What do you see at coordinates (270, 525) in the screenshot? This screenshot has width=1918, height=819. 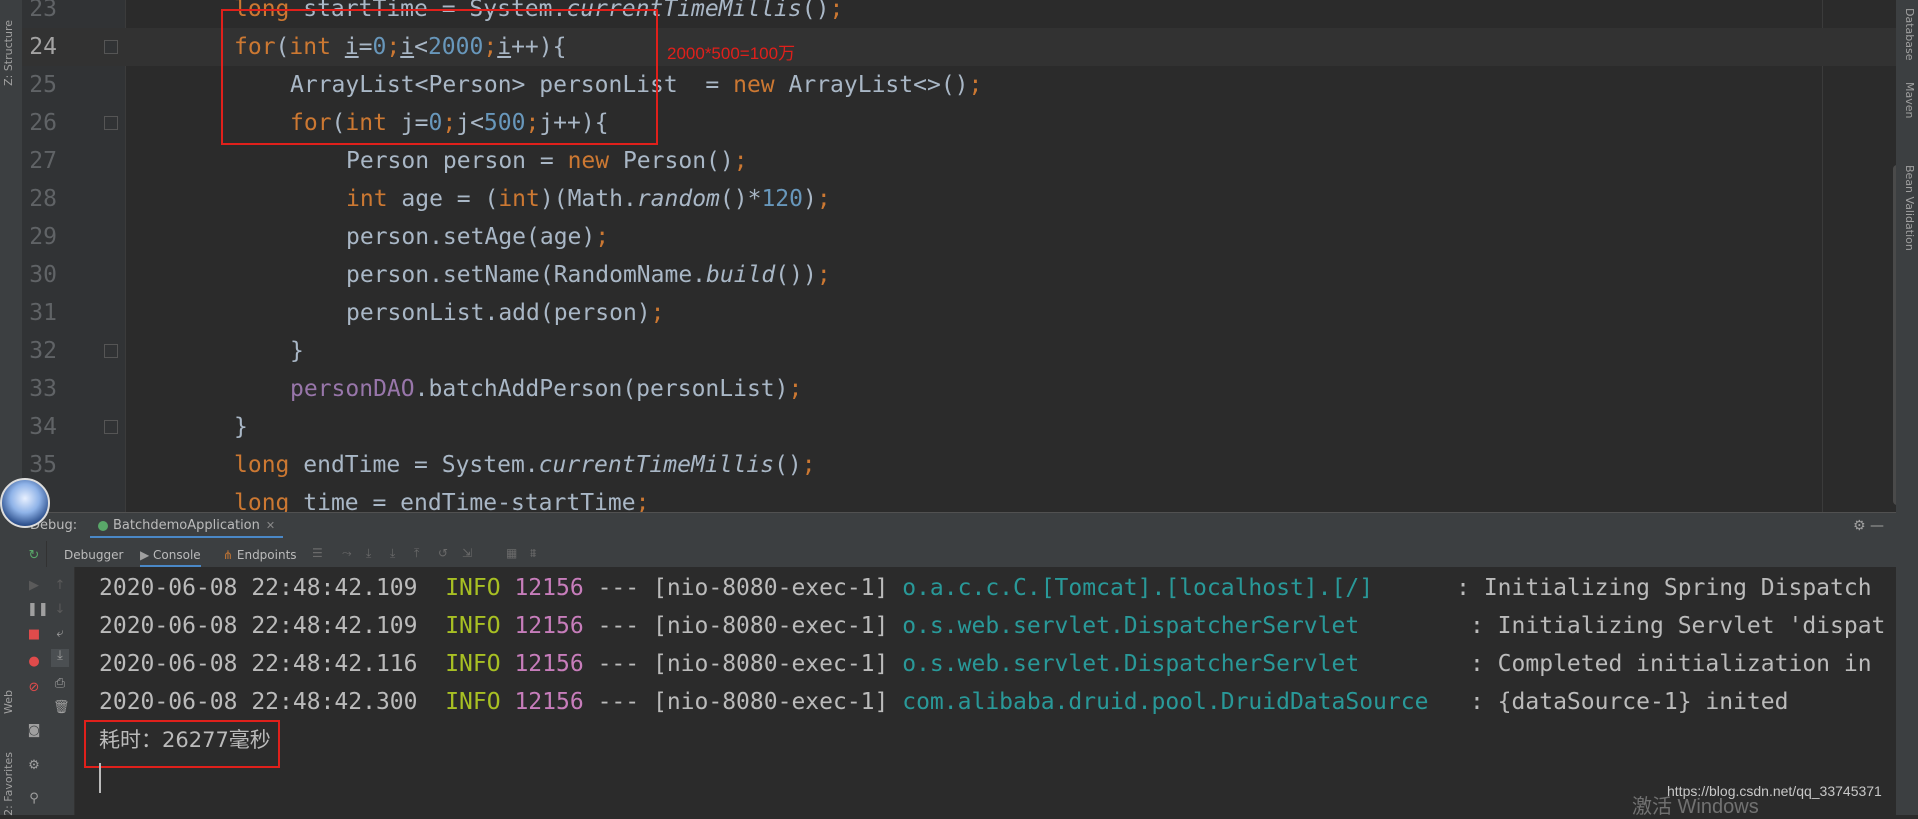 I see `close-icon: ✕` at bounding box center [270, 525].